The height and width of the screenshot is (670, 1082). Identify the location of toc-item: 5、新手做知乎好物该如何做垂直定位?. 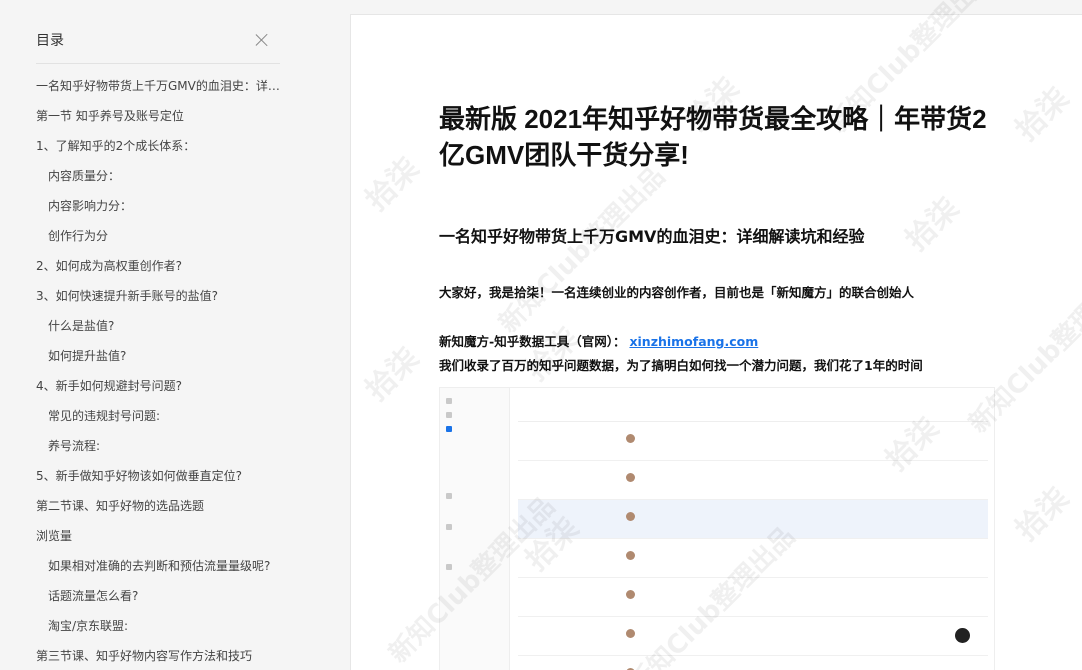
(161, 476).